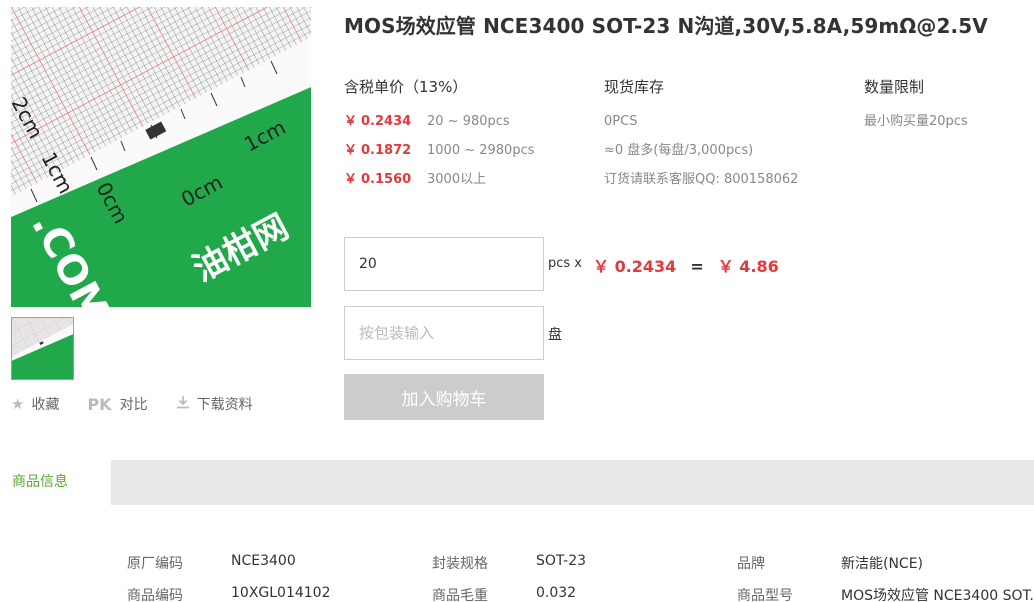 This screenshot has width=1034, height=602. Describe the element at coordinates (211, 563) in the screenshot. I see `info-row: 原厂编码 NCE3400` at that location.